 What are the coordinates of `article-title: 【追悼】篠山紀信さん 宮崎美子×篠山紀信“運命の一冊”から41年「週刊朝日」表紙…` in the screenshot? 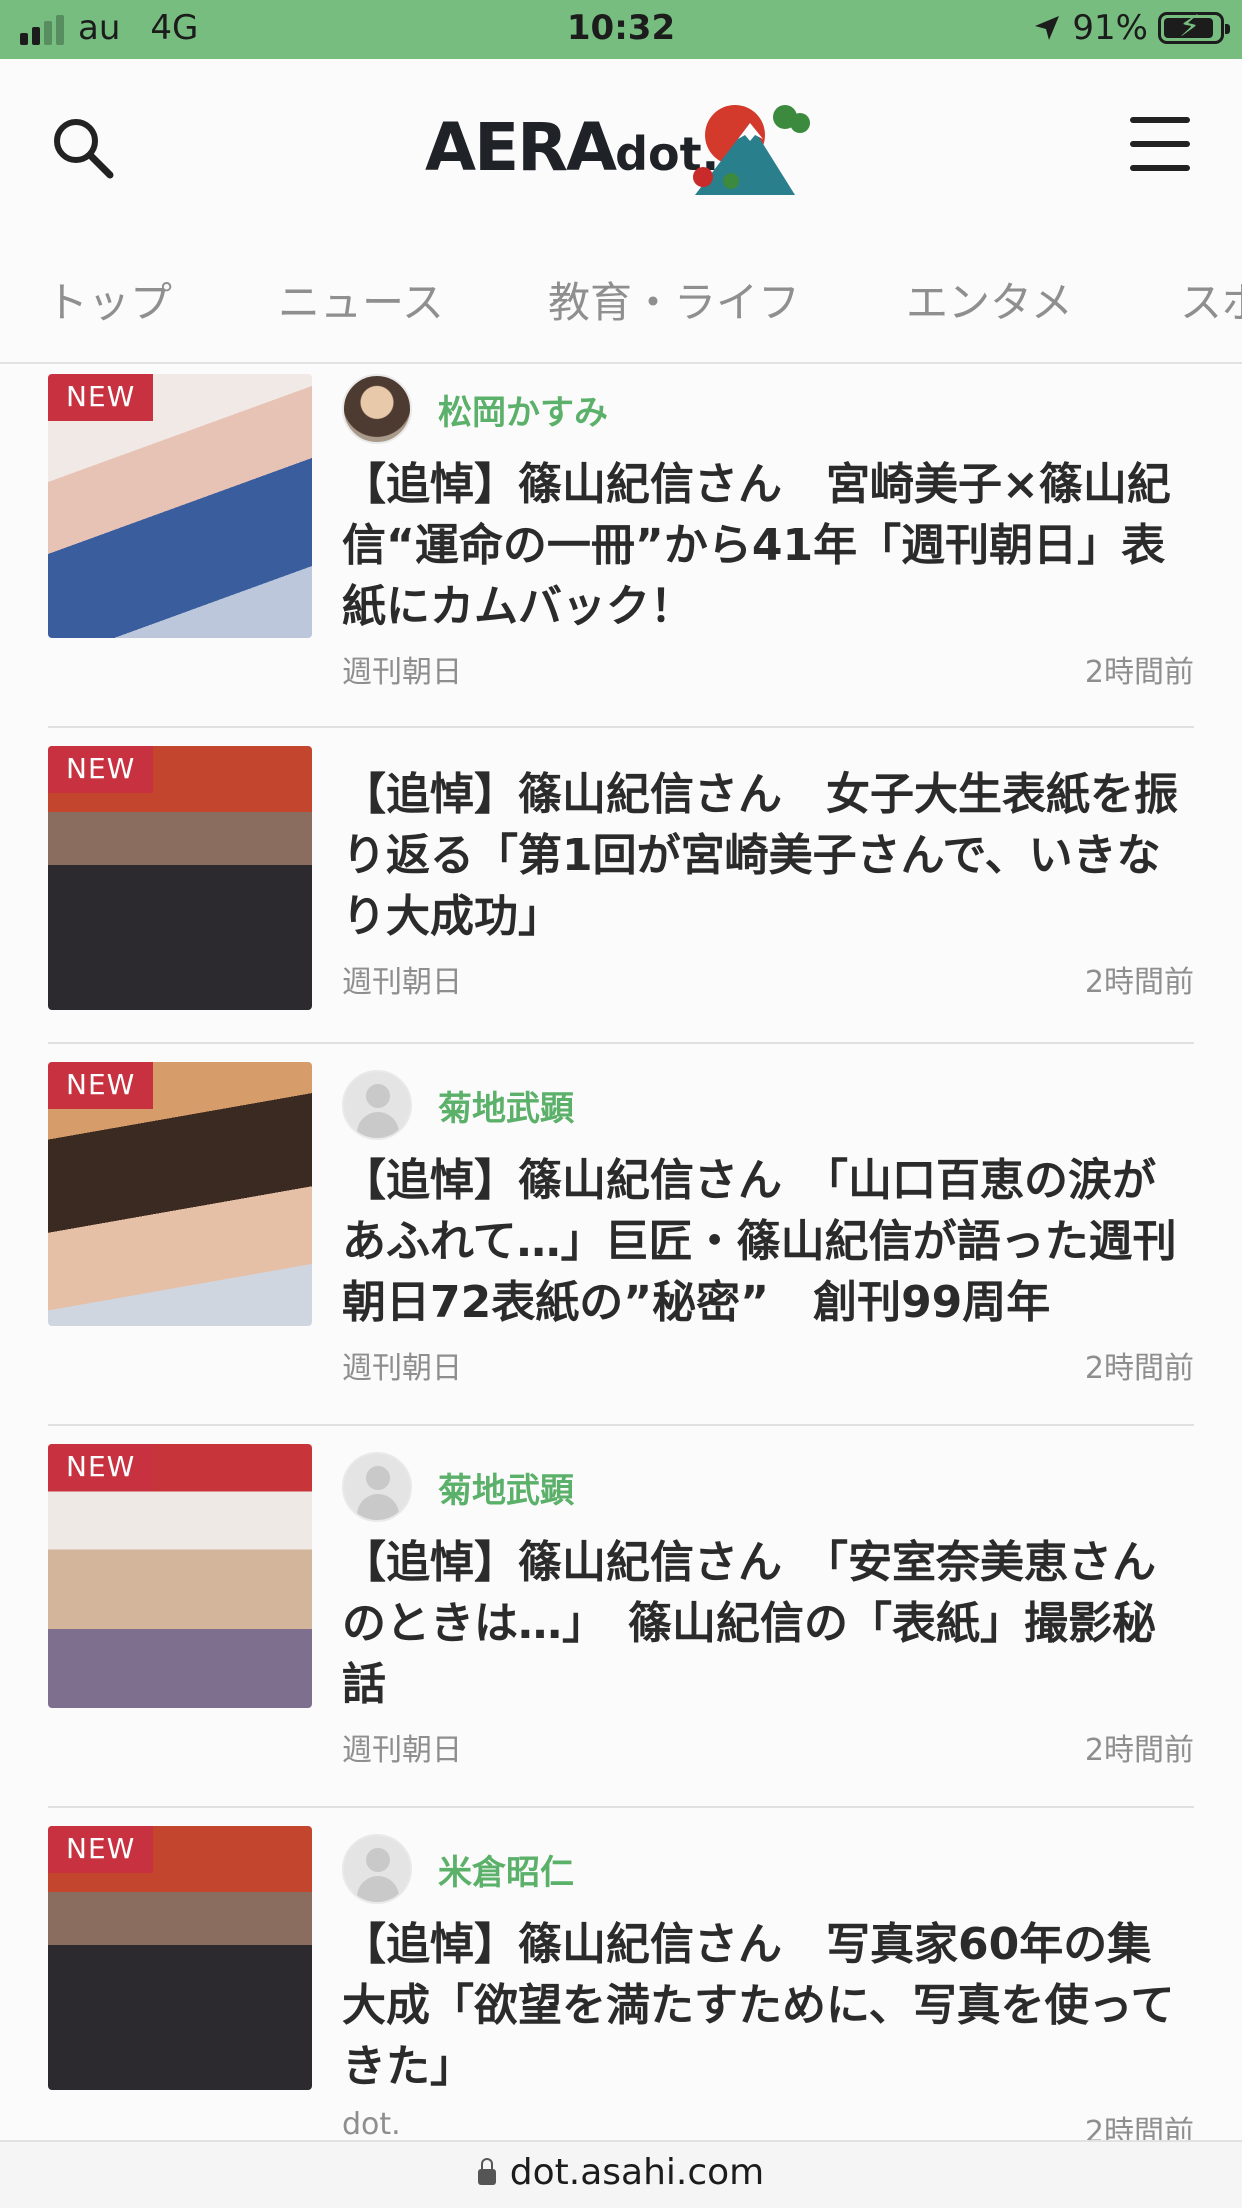 It's located at (768, 545).